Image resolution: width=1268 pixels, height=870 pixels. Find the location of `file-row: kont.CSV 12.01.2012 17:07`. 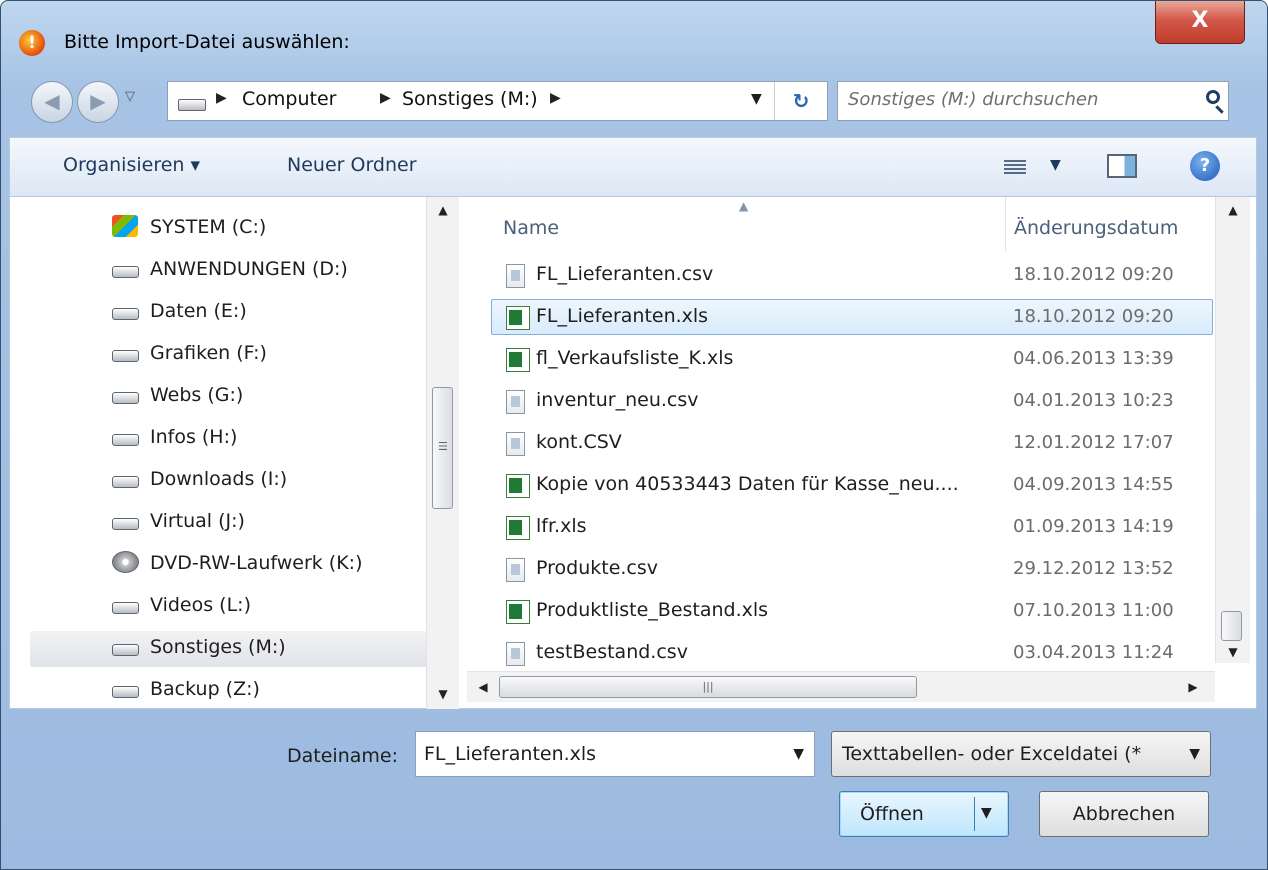

file-row: kont.CSV 12.01.2012 17:07 is located at coordinates (852, 443).